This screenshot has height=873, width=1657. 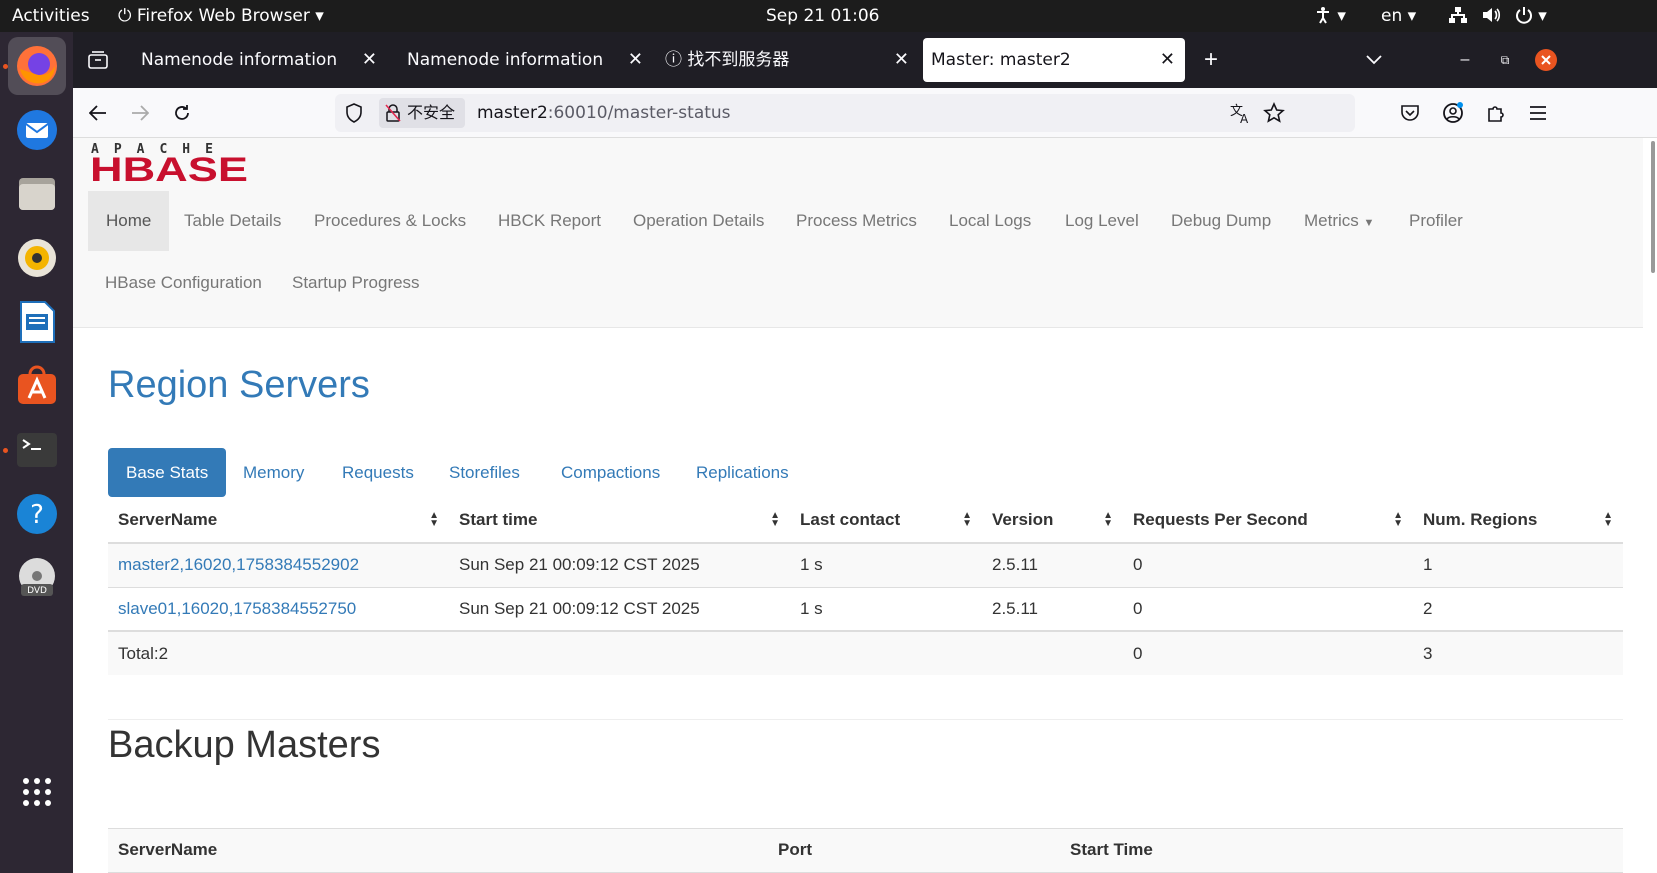 What do you see at coordinates (232, 221) in the screenshot?
I see `nav-table-details: Table Details` at bounding box center [232, 221].